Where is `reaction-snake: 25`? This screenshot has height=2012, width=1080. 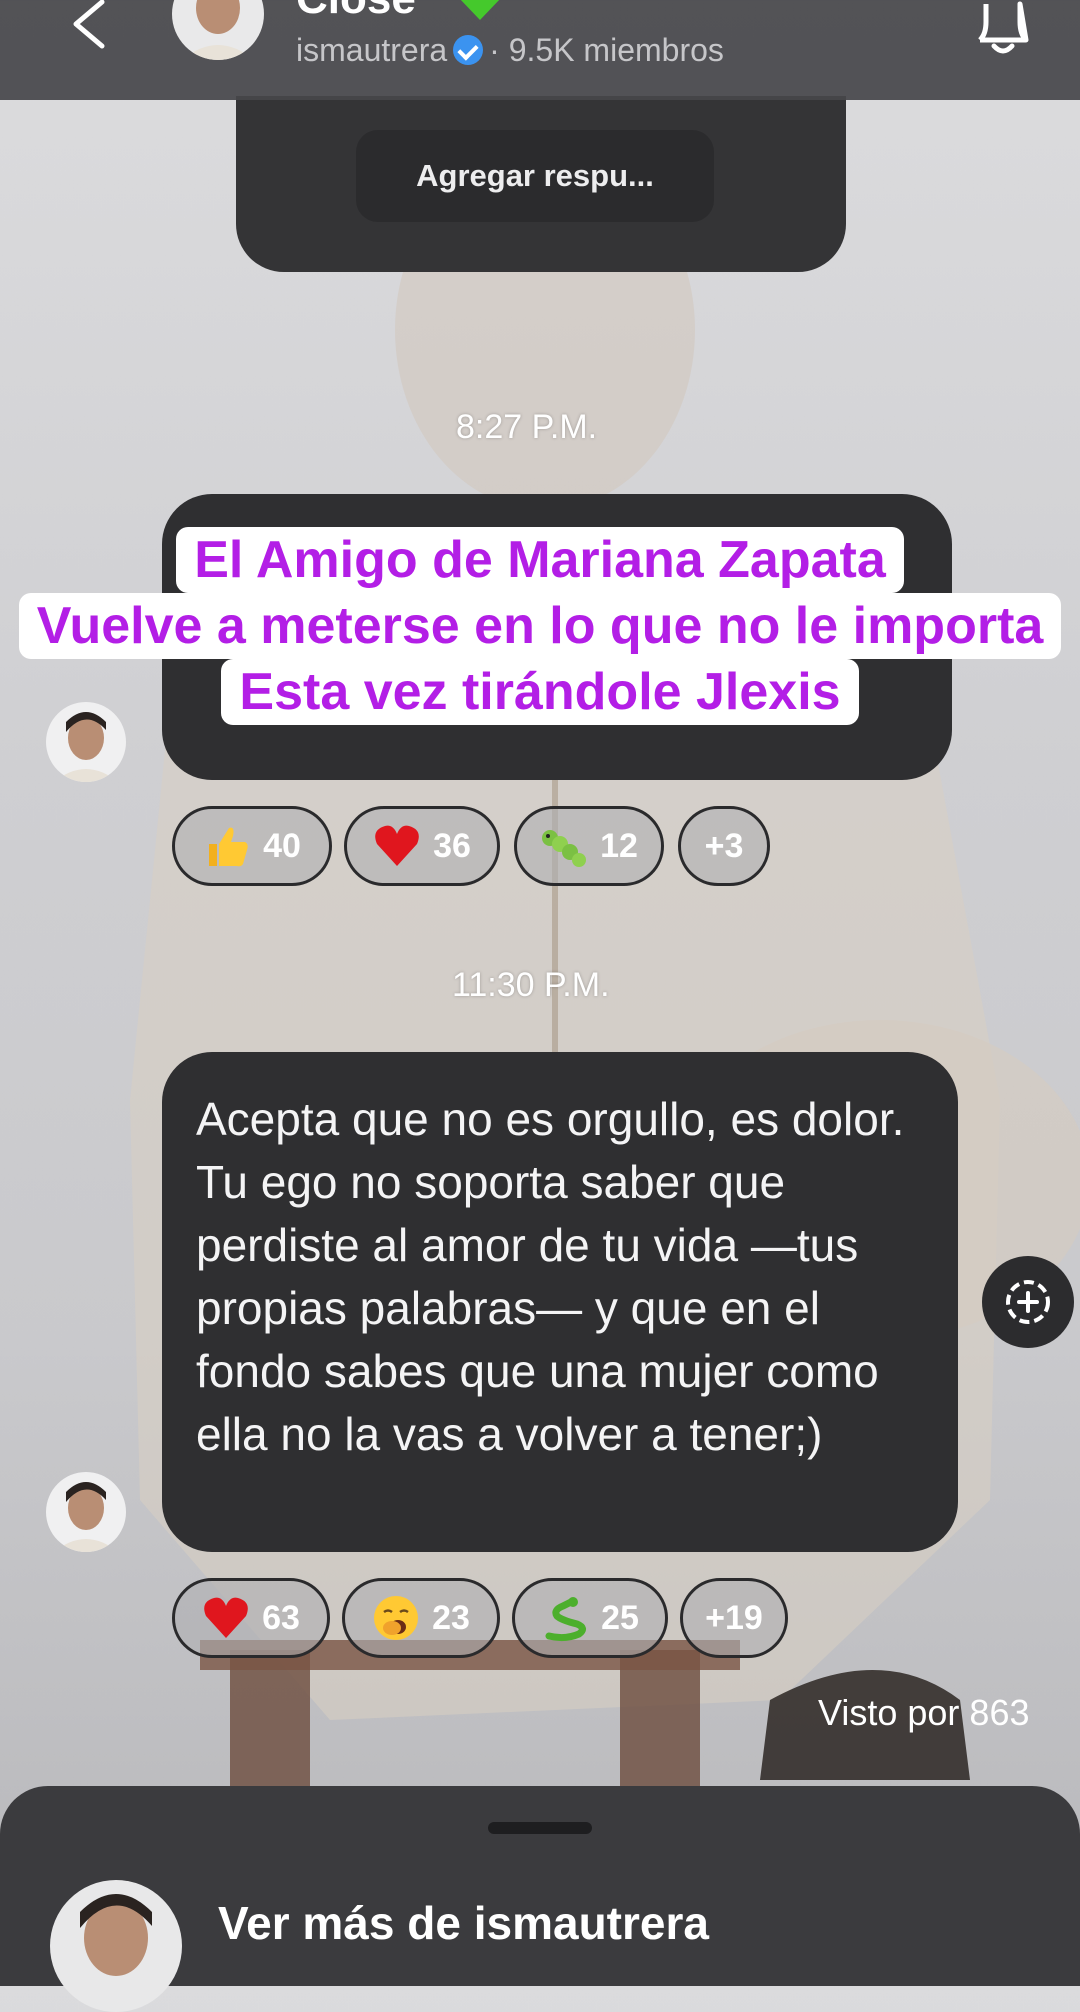 reaction-snake: 25 is located at coordinates (590, 1618).